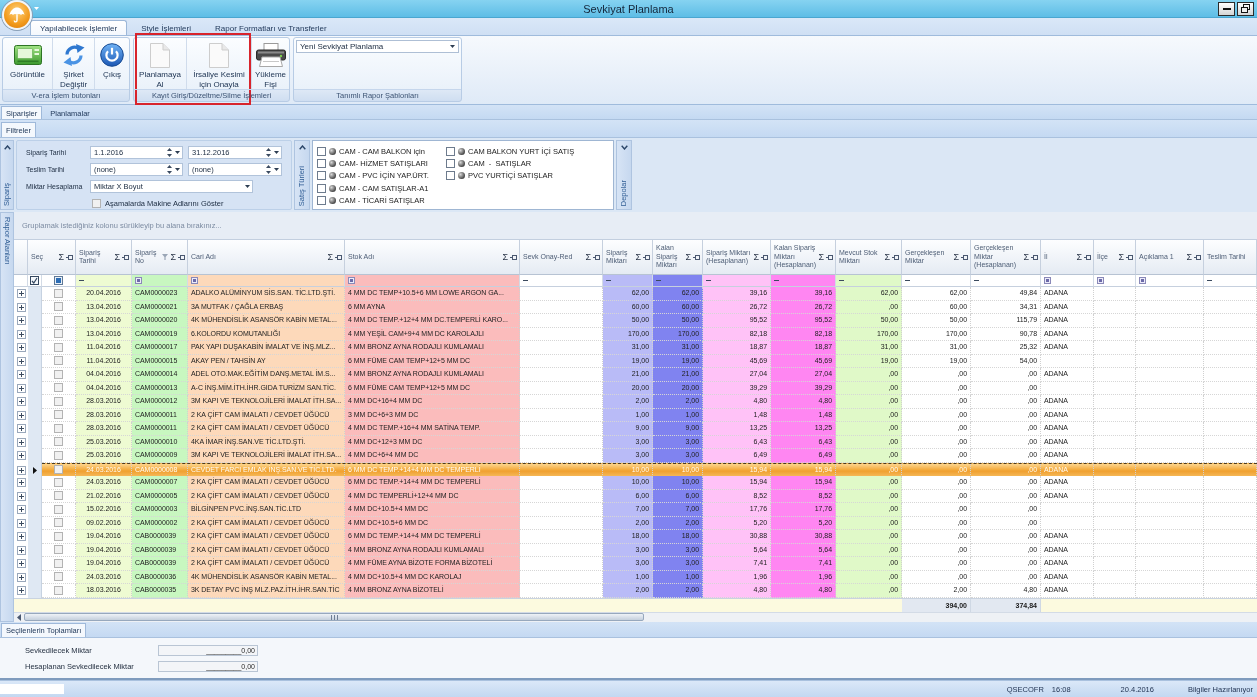 The image size is (1257, 697). Describe the element at coordinates (218, 63) in the screenshot. I see `ribbon-button: İrsaliye Kesimi için Onayla` at that location.